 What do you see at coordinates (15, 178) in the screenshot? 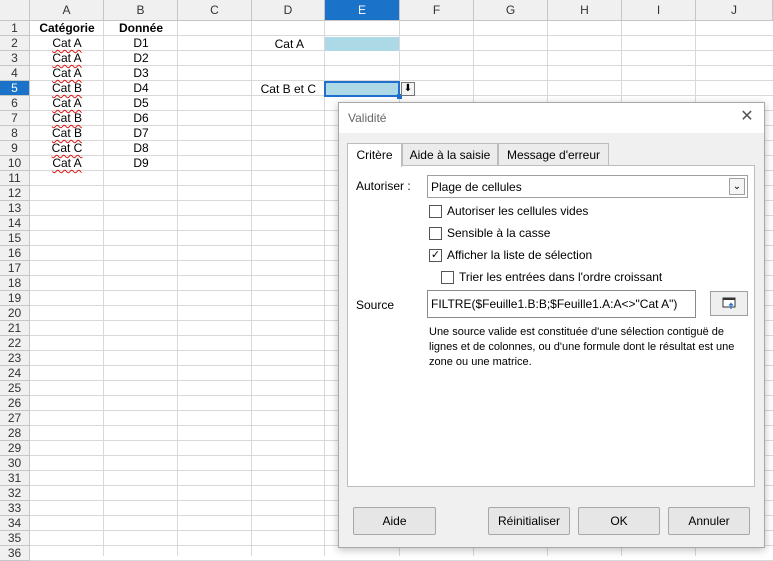
I see `row-header-11: 11` at bounding box center [15, 178].